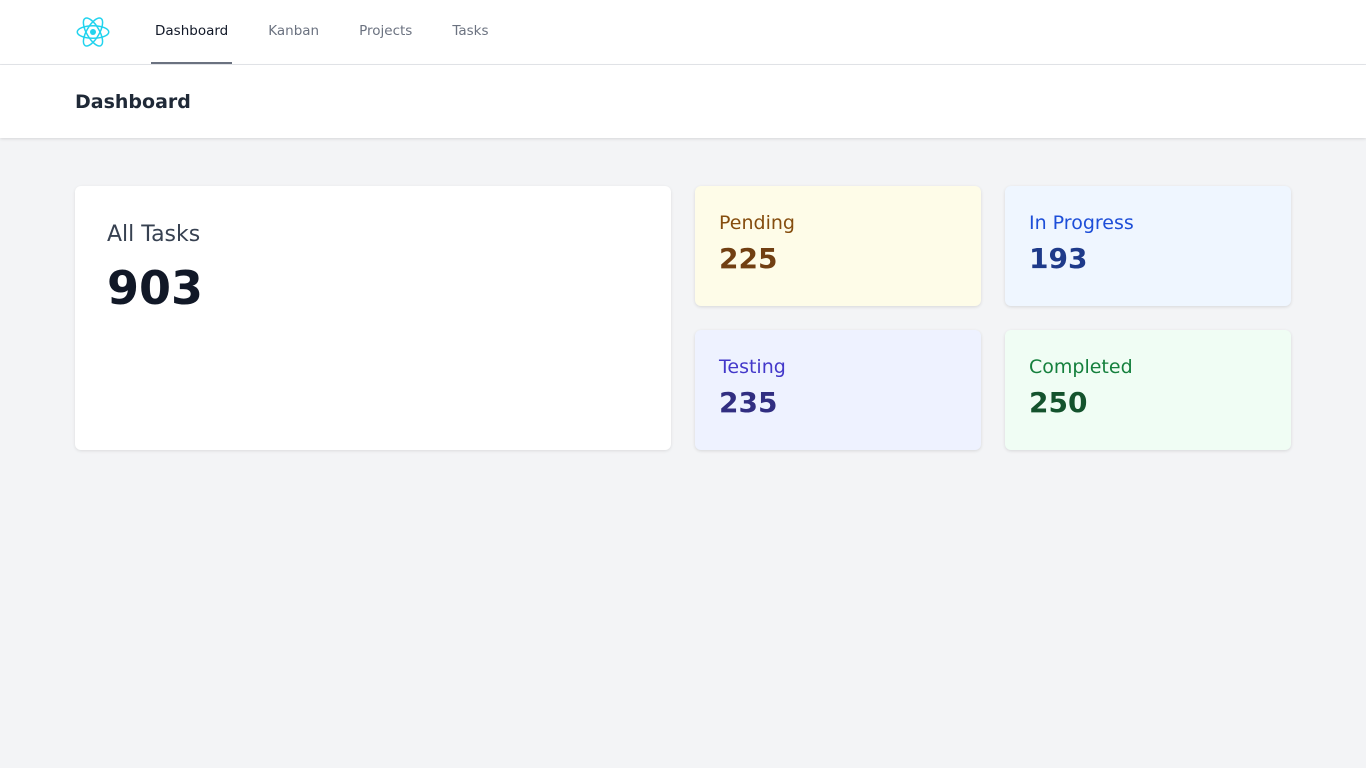 The height and width of the screenshot is (768, 1366). What do you see at coordinates (683, 32) in the screenshot?
I see `top-navigation: Dashboard Kanban Projects Tasks` at bounding box center [683, 32].